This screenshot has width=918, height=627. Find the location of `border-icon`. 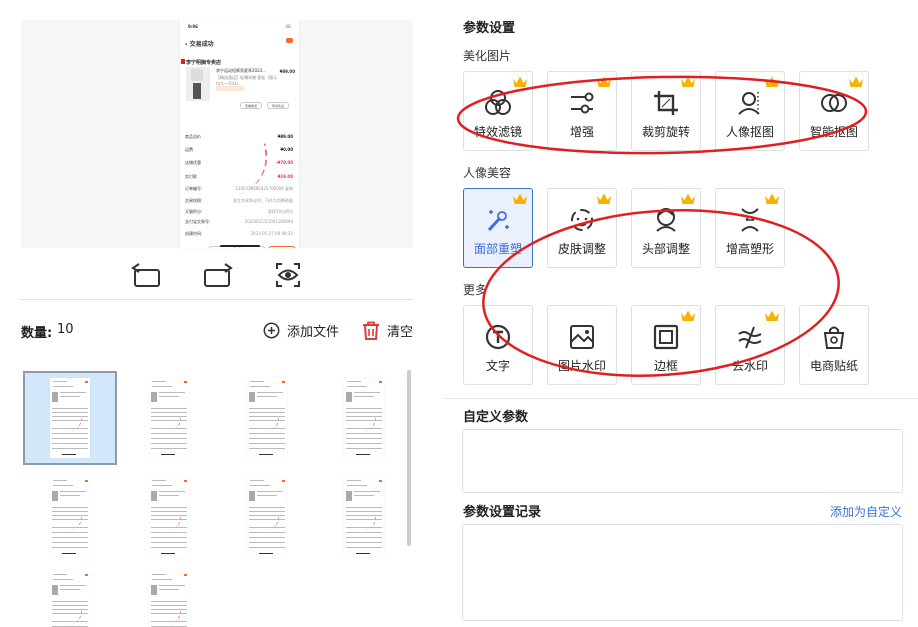

border-icon is located at coordinates (666, 337).